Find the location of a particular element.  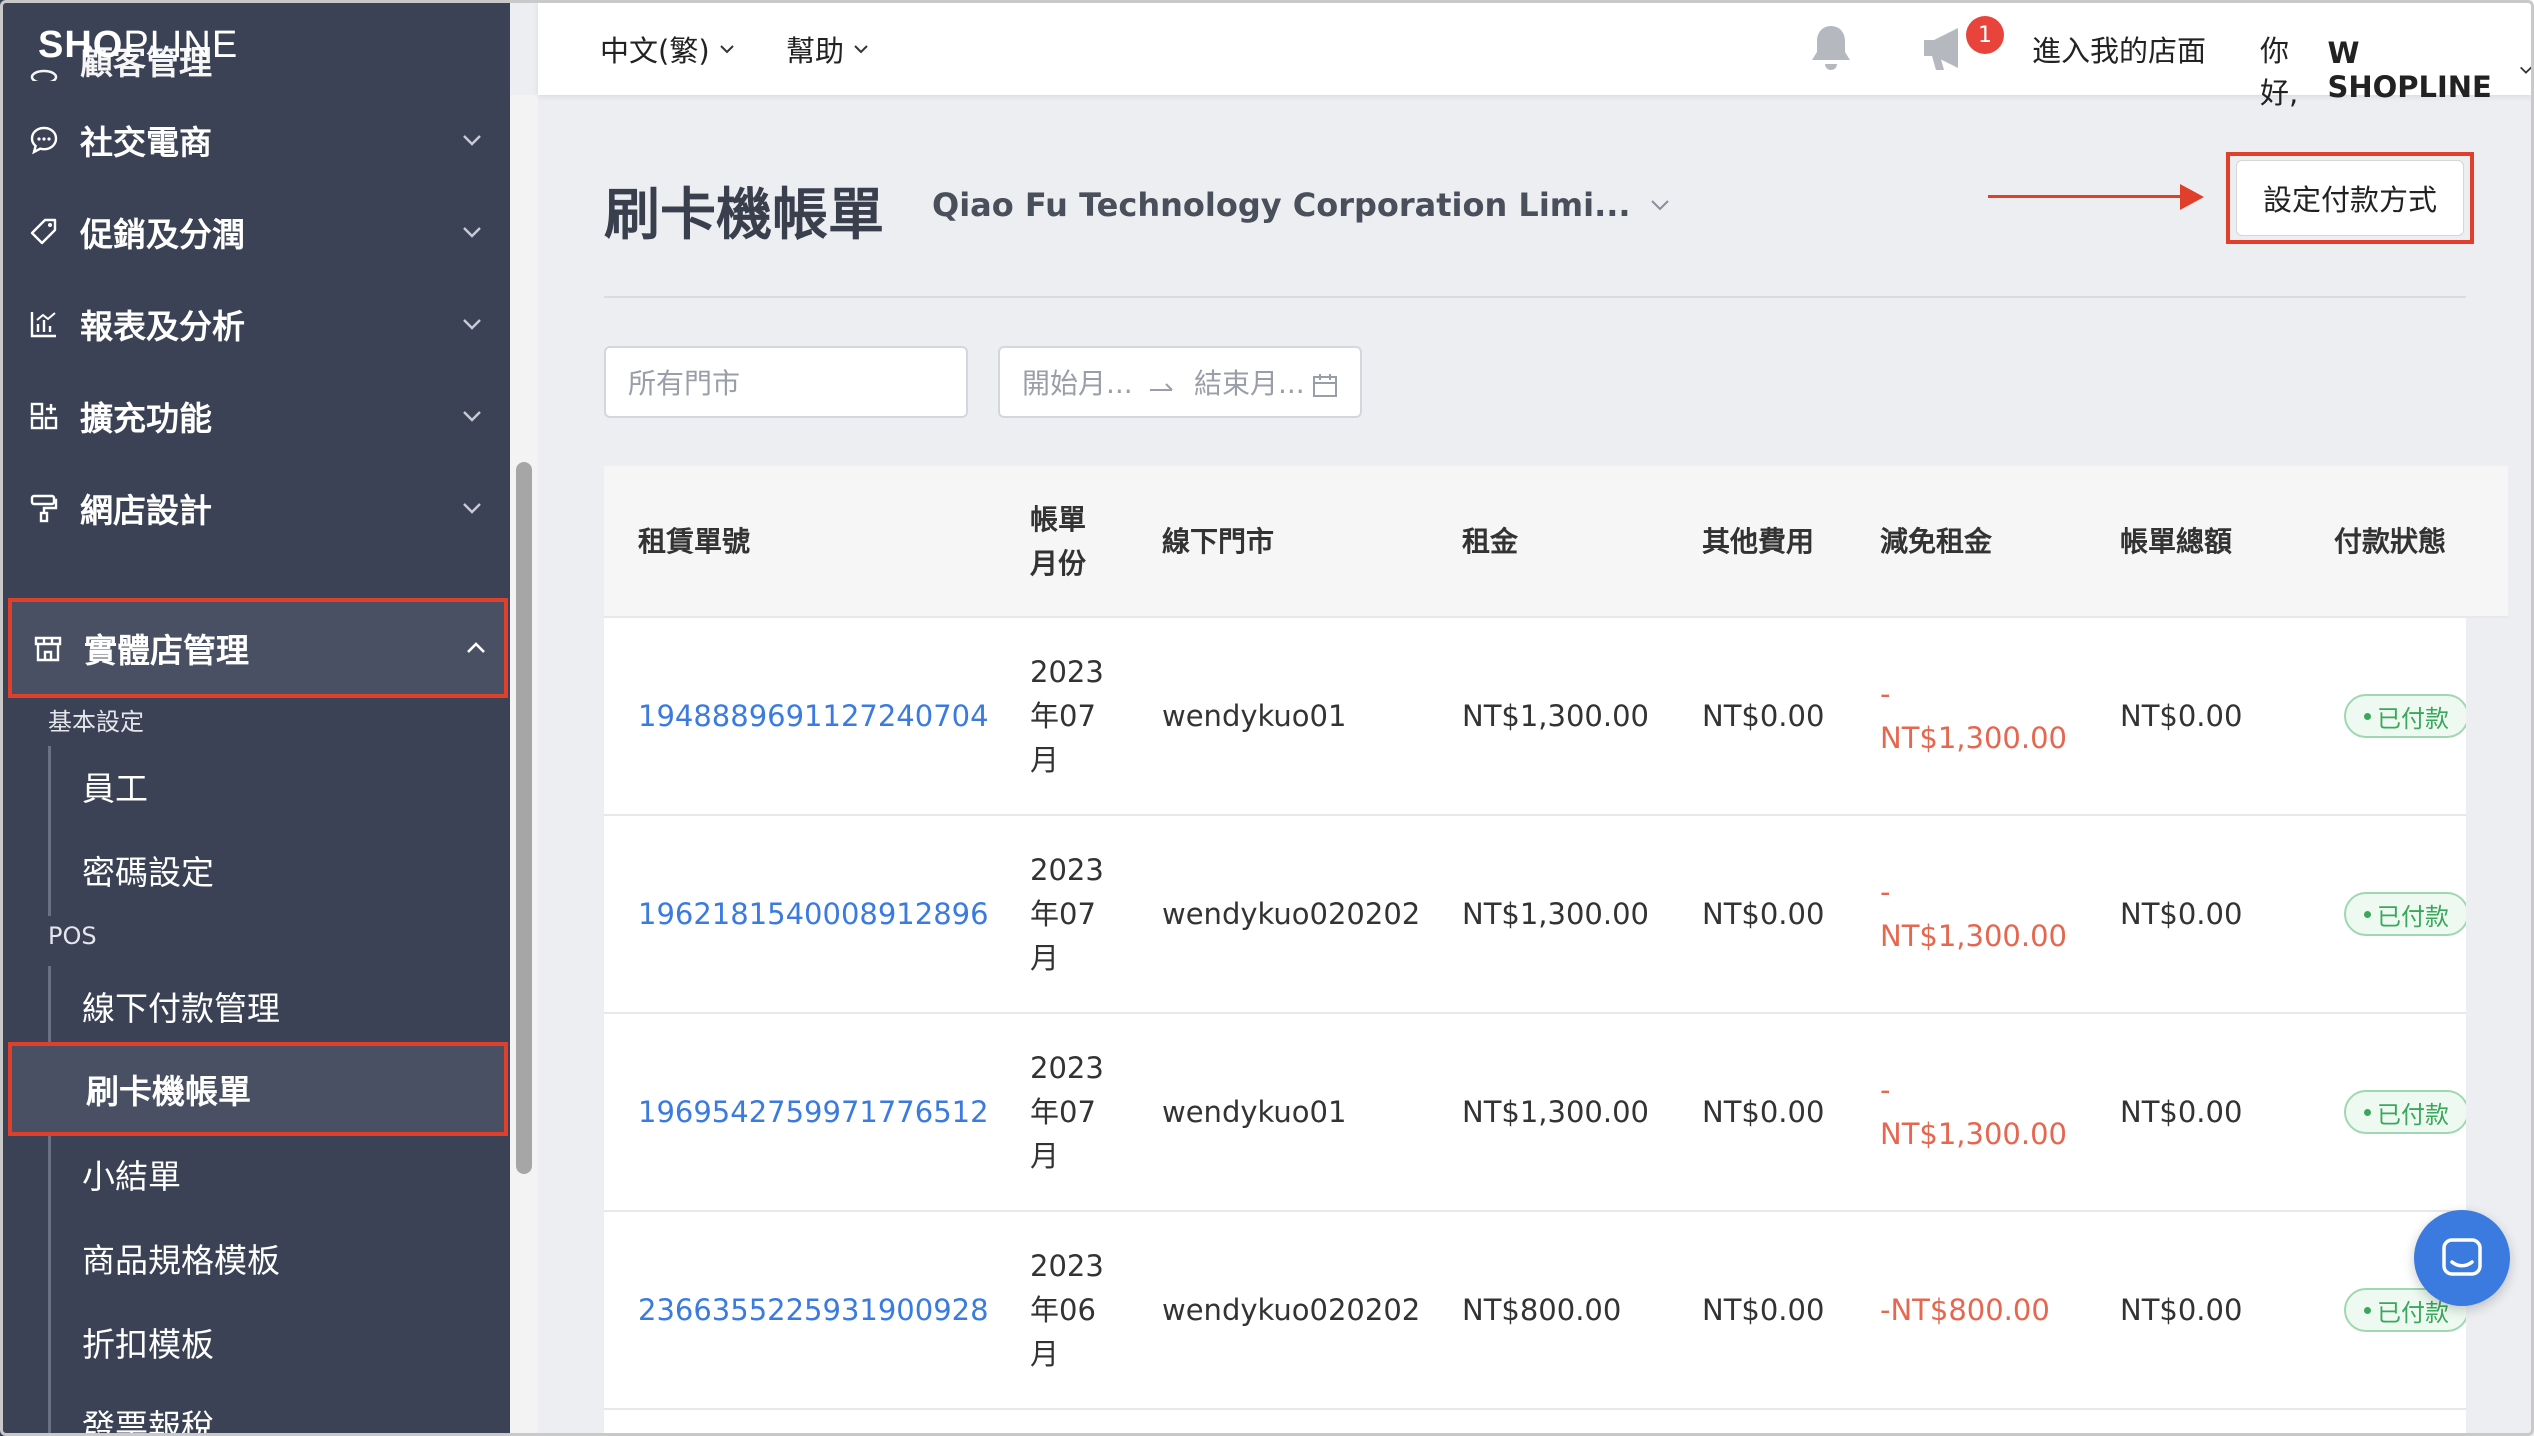

sidebar-subitem-offline-payment: 線下付款管理 is located at coordinates (255, 1006).